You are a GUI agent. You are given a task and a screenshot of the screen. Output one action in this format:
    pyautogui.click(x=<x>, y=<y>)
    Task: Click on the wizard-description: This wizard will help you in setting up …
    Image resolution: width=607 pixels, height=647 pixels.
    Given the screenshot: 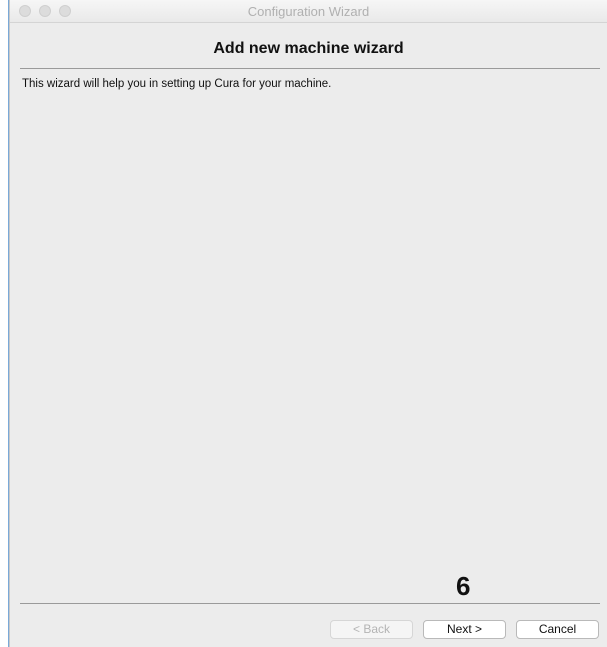 What is the action you would take?
    pyautogui.click(x=177, y=84)
    